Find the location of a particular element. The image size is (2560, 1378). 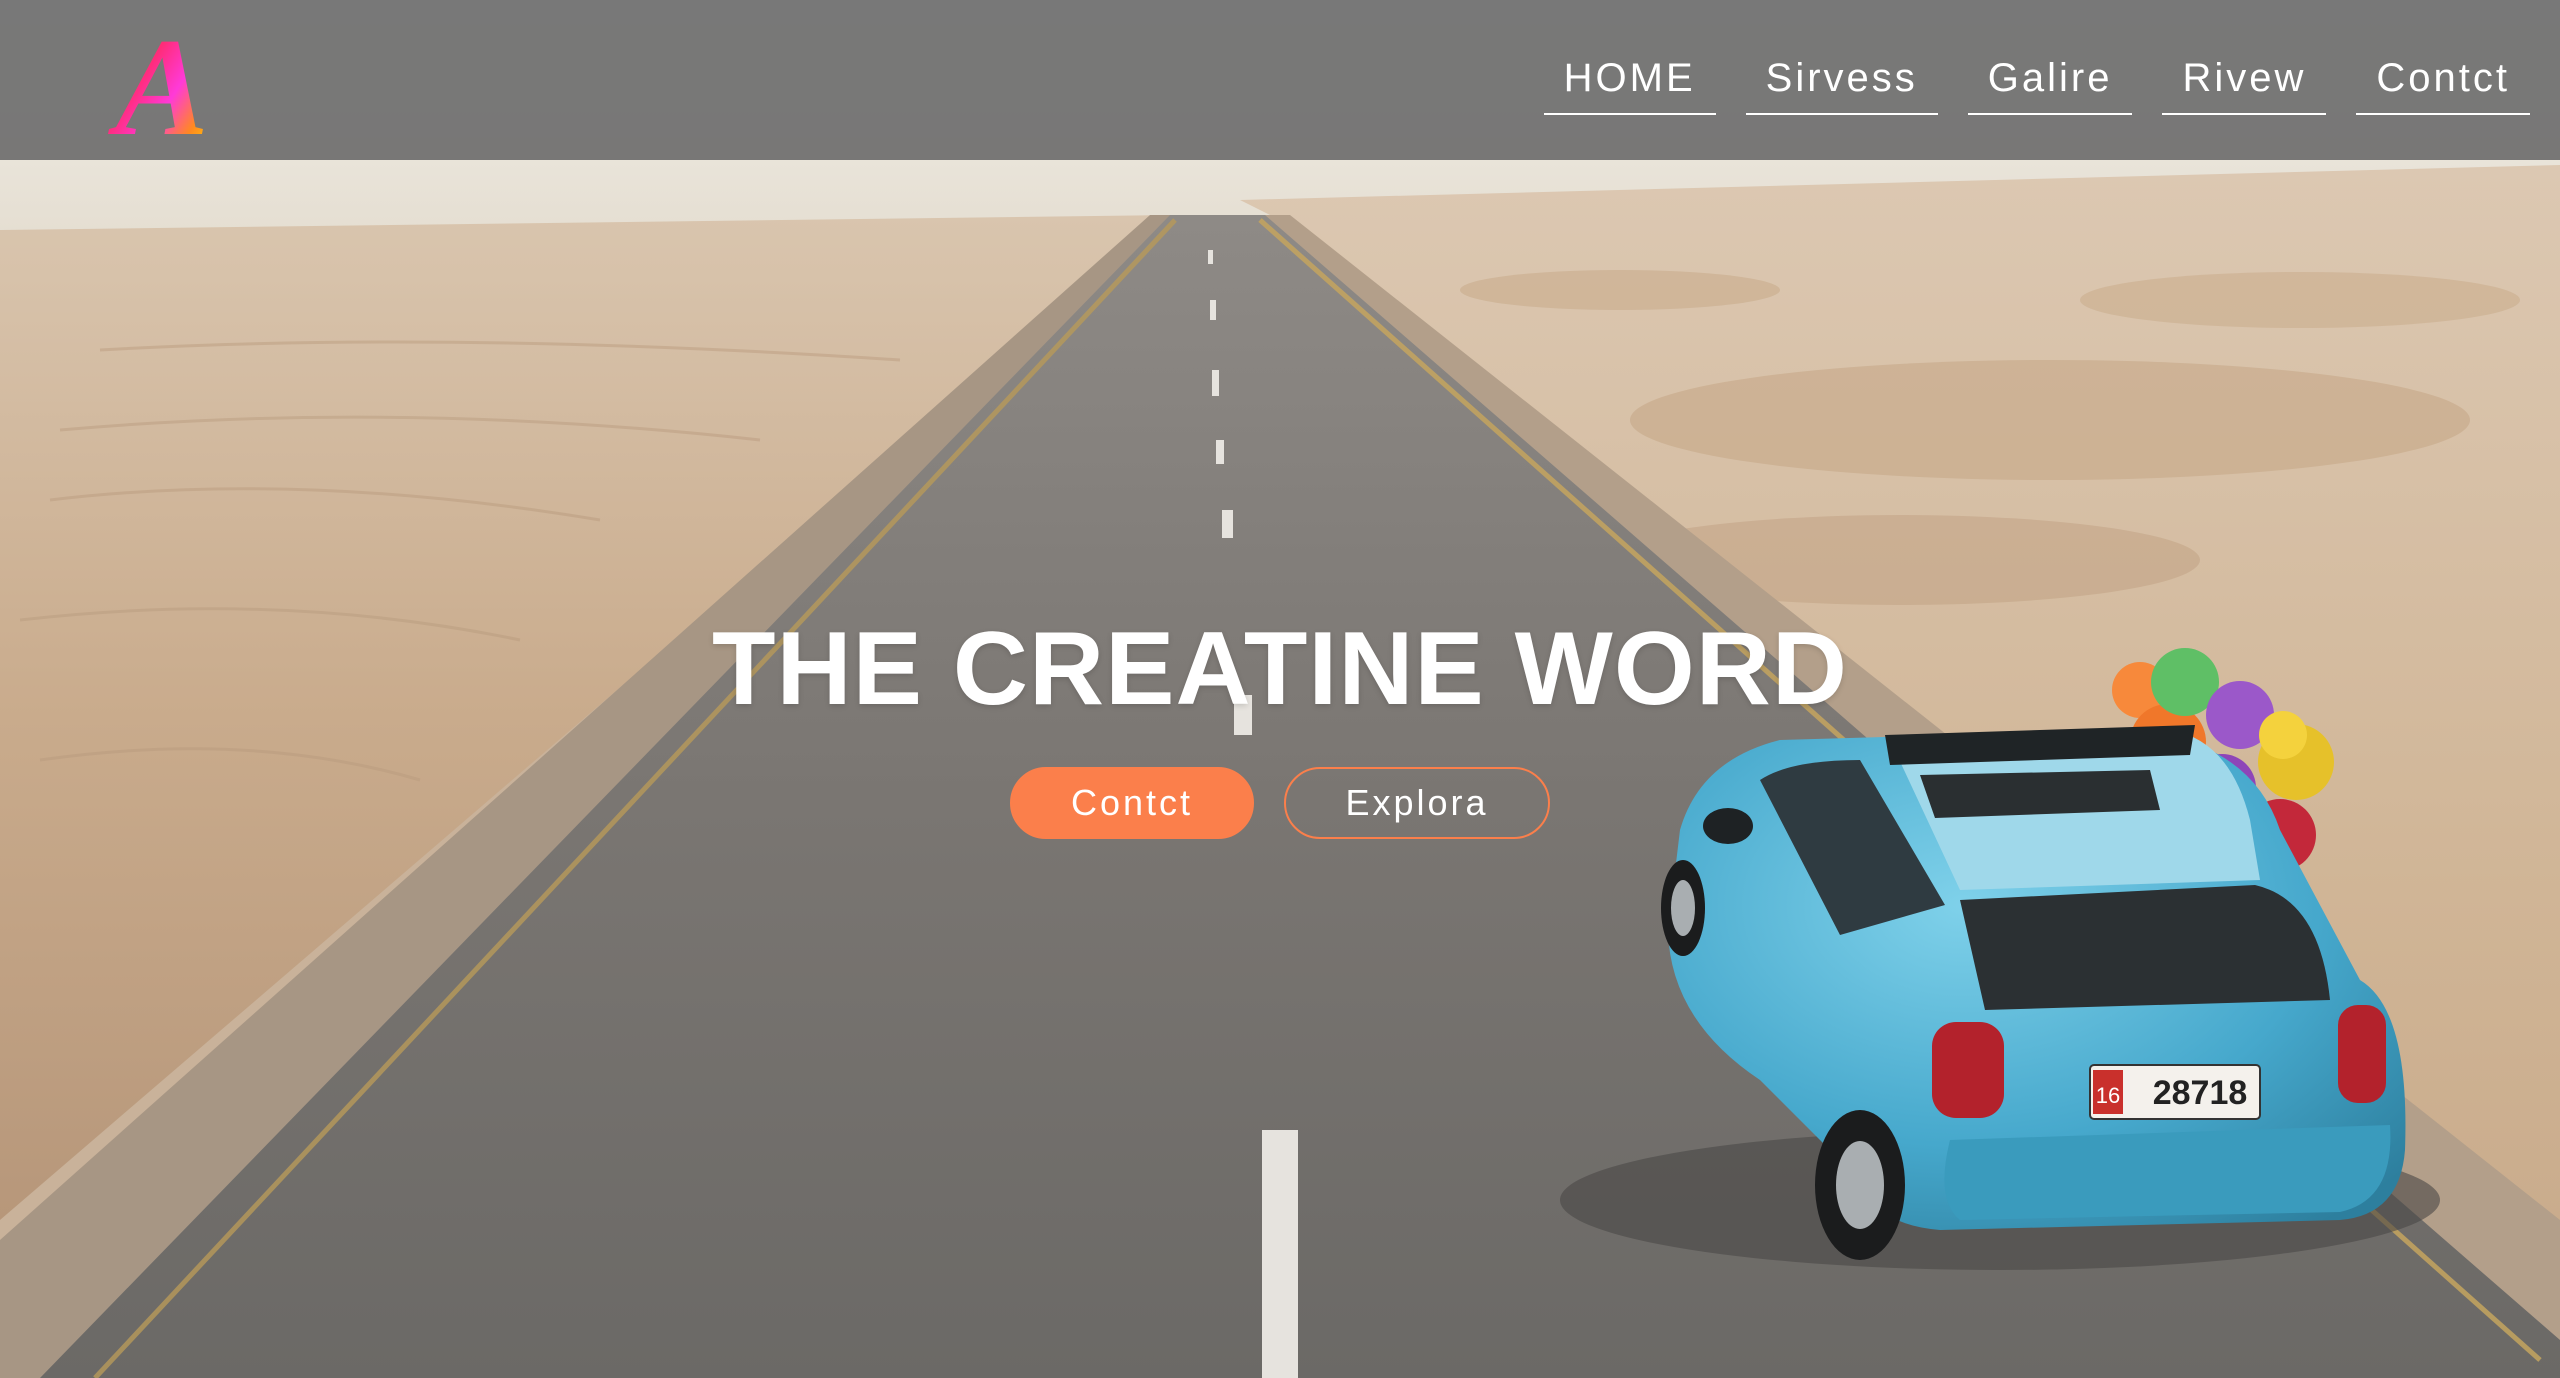

main-nav: HOME Sirvess Galire Rivew Contct is located at coordinates (2036, 82).